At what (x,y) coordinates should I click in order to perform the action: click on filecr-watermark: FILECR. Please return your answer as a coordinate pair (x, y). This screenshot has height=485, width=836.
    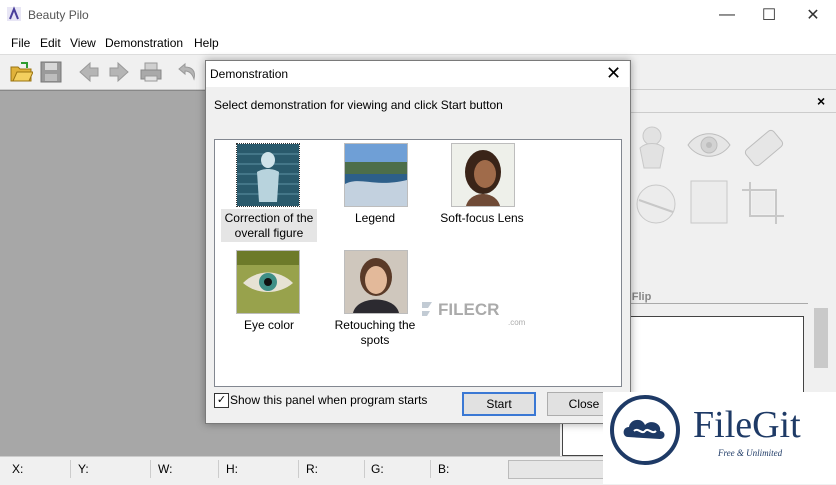
    Looking at the image, I should click on (469, 309).